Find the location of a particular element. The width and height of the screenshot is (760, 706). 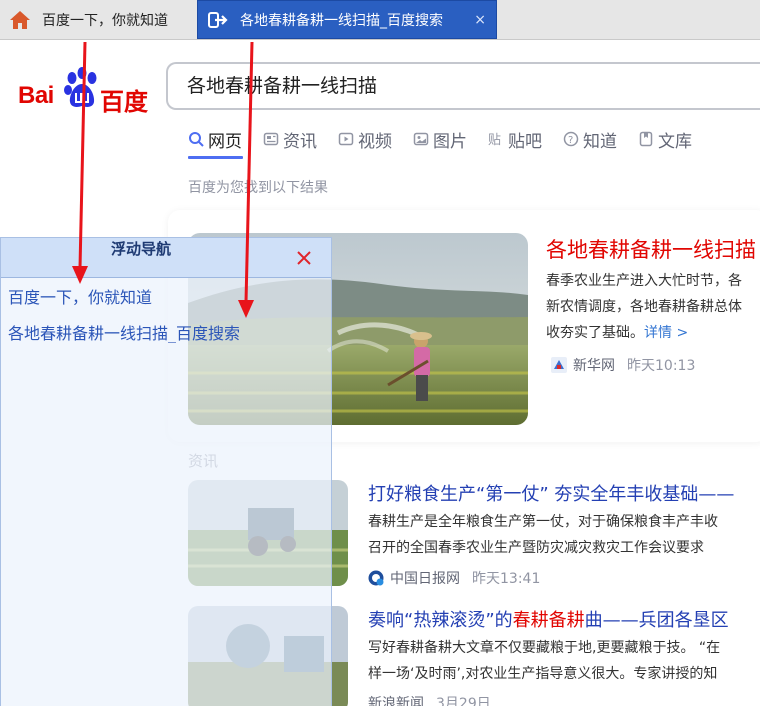

tab-wenku: 文库 is located at coordinates (665, 139).